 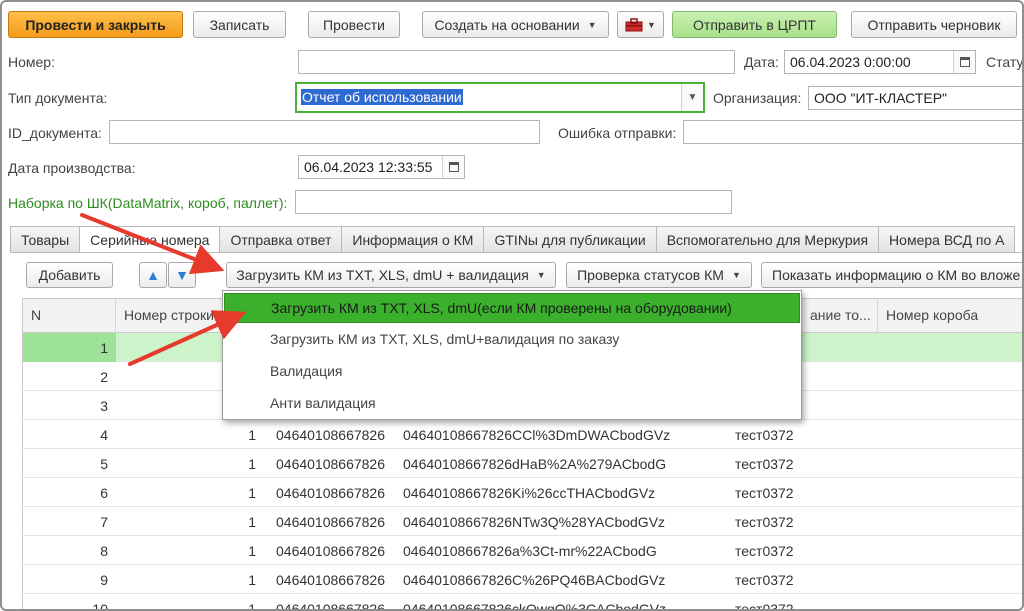 What do you see at coordinates (692, 97) in the screenshot?
I see `doctype-dropdown-button: ▼` at bounding box center [692, 97].